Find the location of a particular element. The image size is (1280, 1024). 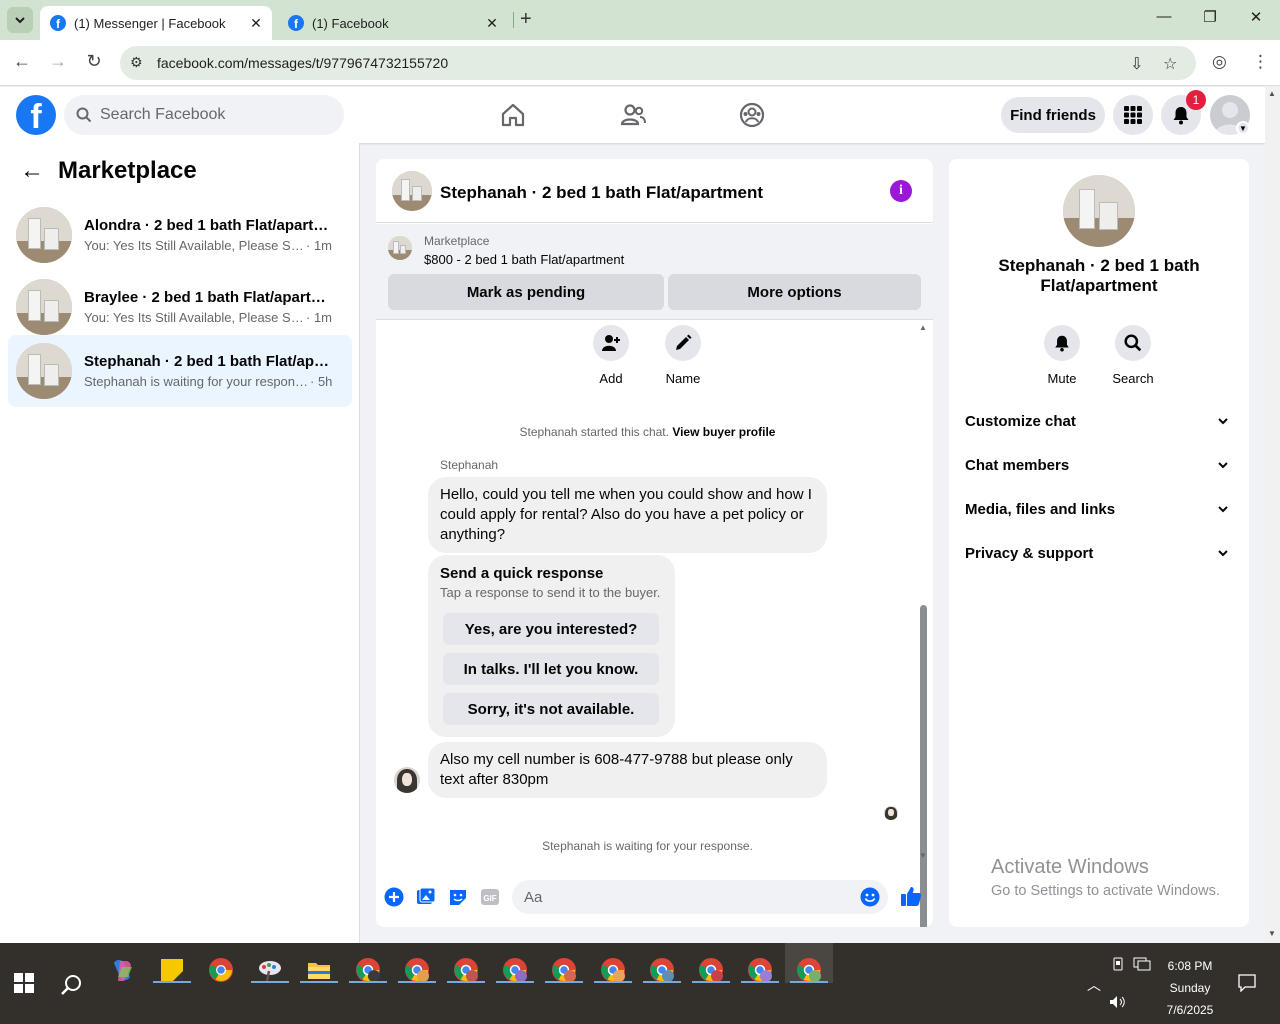

photo-icon is located at coordinates (426, 897).